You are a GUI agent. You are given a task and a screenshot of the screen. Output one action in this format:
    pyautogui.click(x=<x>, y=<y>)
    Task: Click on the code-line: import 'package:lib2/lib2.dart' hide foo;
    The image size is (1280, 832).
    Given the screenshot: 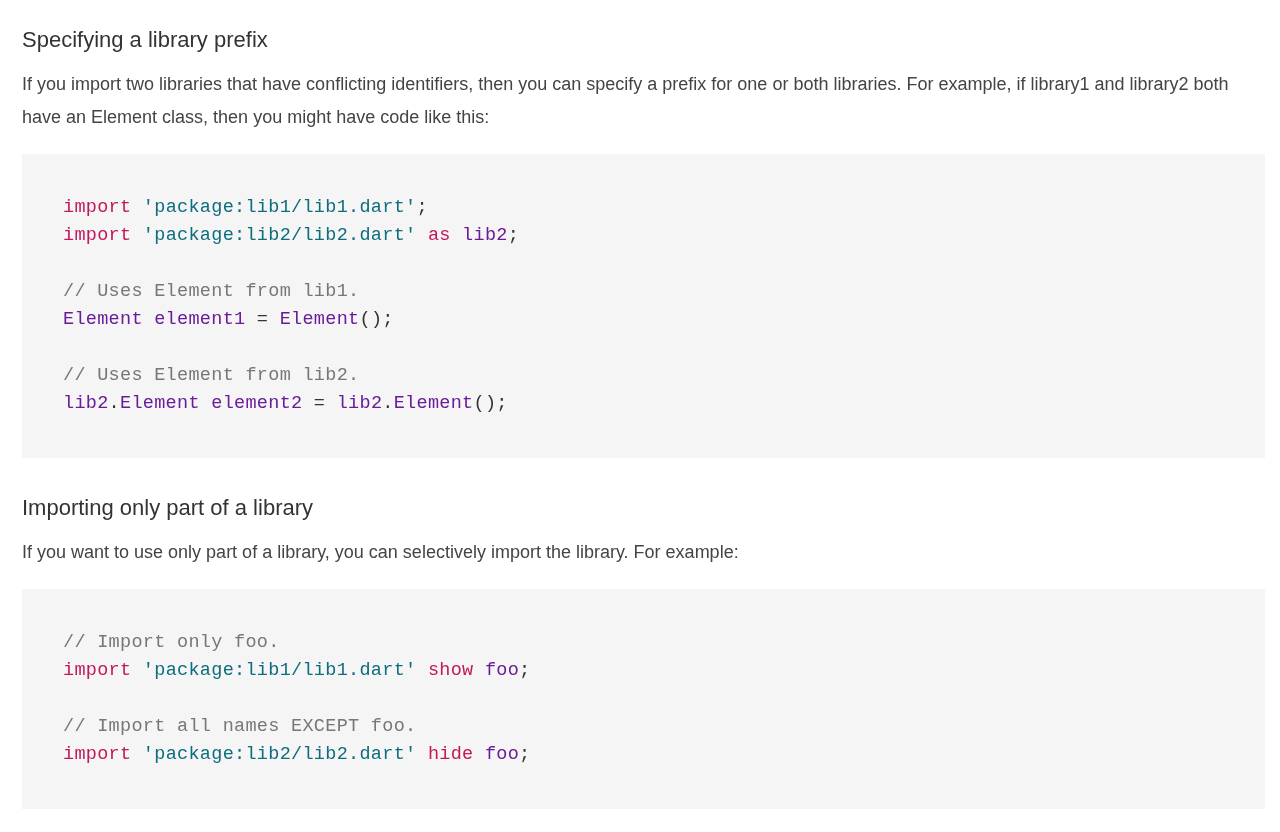 What is the action you would take?
    pyautogui.click(x=297, y=755)
    